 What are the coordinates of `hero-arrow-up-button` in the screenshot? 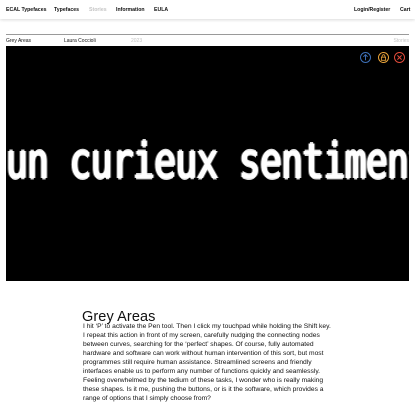 It's located at (365, 57).